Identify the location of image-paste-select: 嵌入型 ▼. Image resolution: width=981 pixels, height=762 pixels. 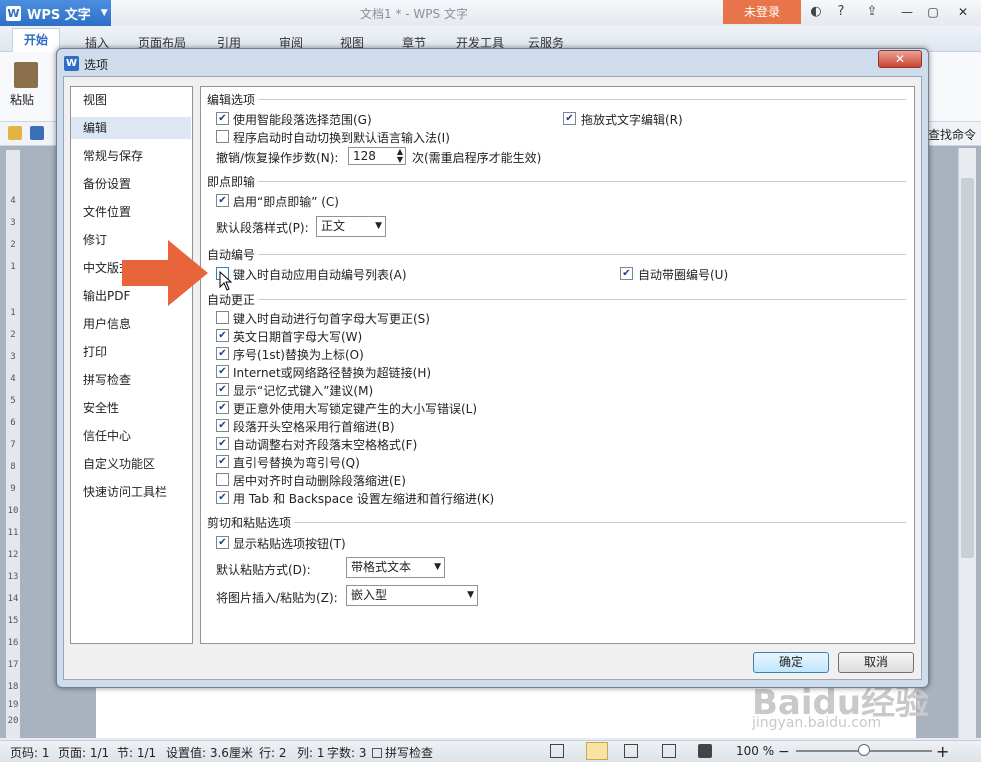
(412, 595).